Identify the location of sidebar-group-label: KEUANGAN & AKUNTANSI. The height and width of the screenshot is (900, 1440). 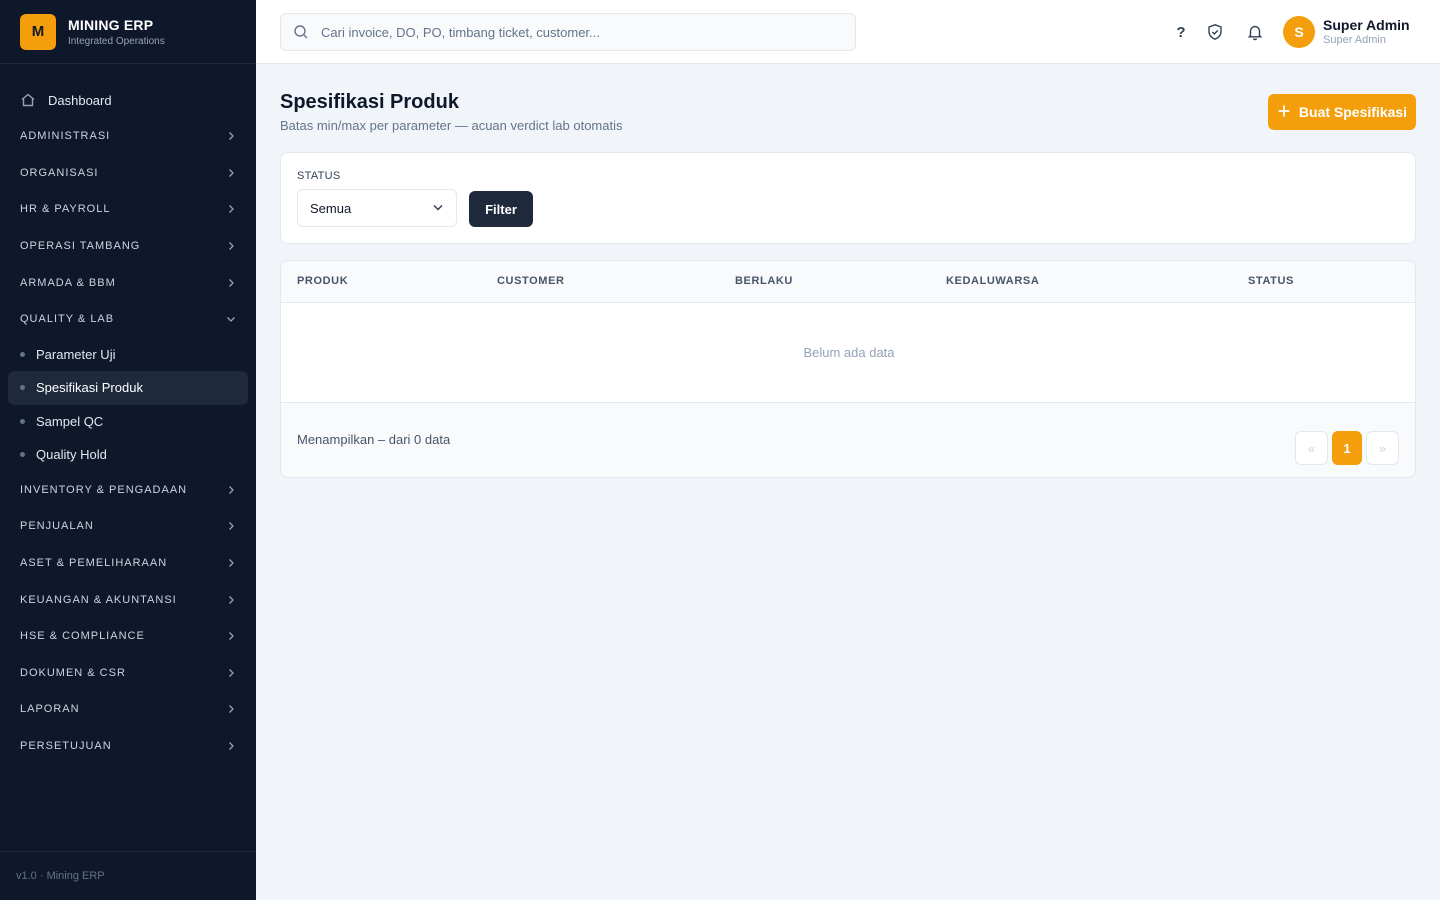
(98, 599).